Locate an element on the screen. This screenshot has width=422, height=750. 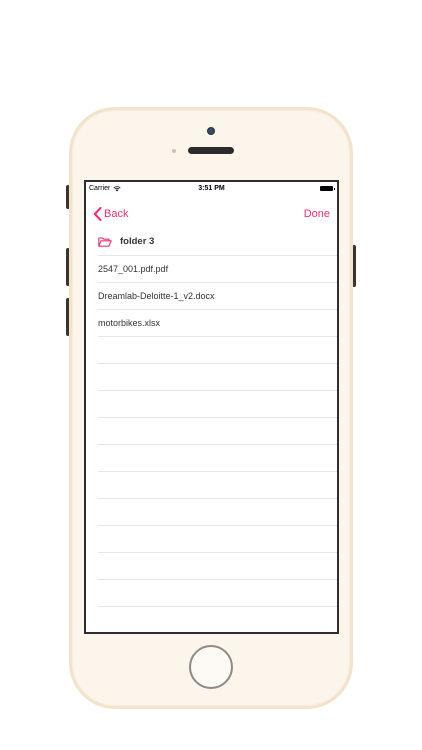
file-name: 2547_001.pdf.pdf is located at coordinates (133, 269).